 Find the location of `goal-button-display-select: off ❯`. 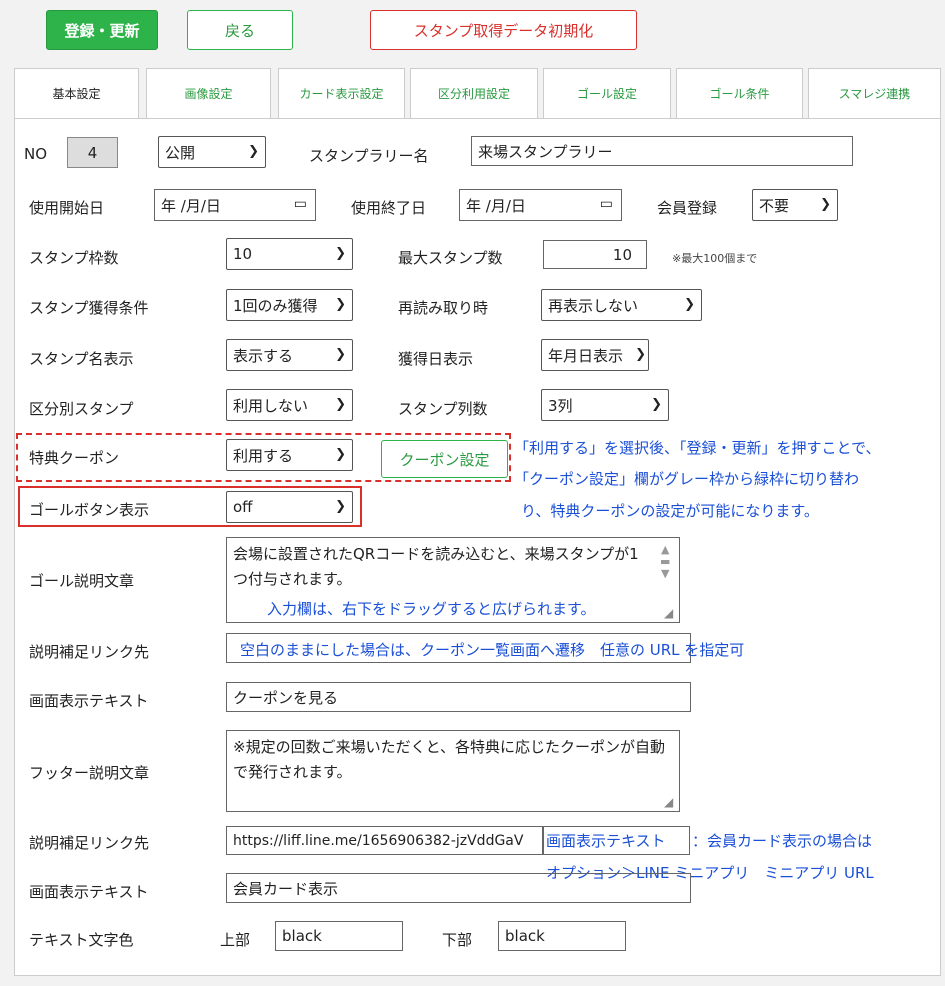

goal-button-display-select: off ❯ is located at coordinates (289, 507).